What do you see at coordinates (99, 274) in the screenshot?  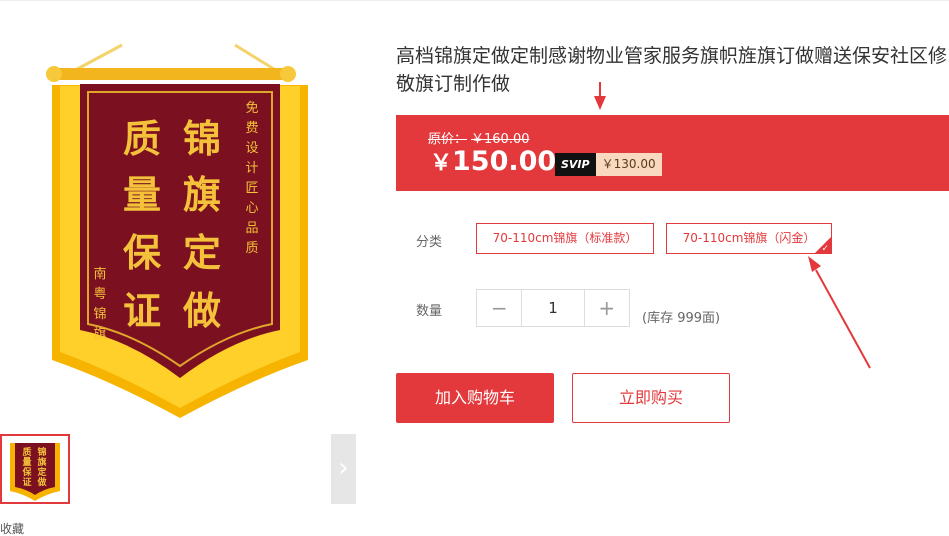 I see `svg-text: 南` at bounding box center [99, 274].